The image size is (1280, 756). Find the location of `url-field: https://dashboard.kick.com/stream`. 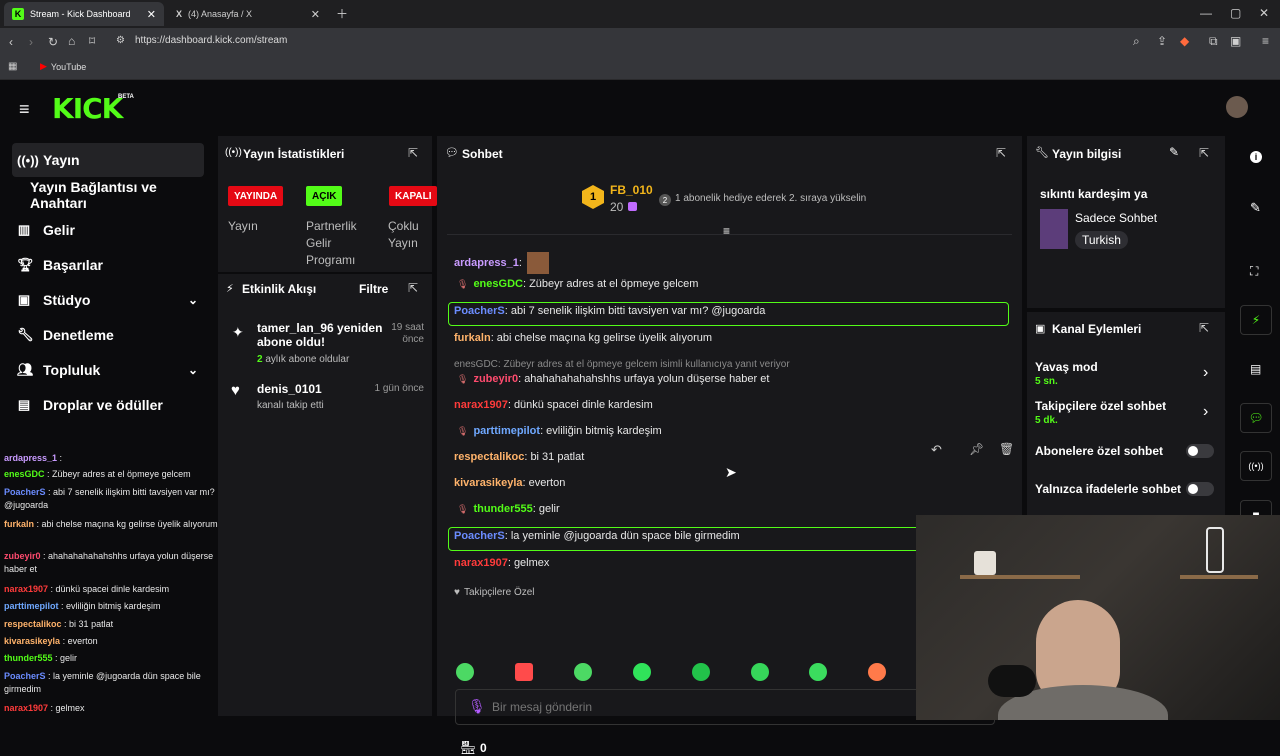

url-field: https://dashboard.kick.com/stream is located at coordinates (211, 40).